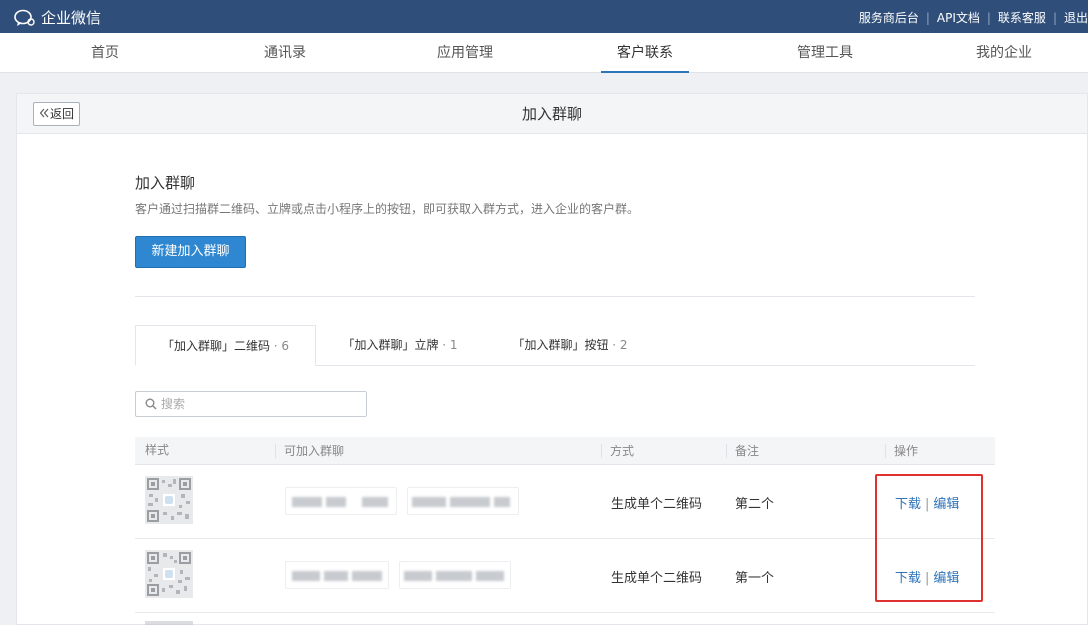 The height and width of the screenshot is (625, 1088). Describe the element at coordinates (450, 345) in the screenshot. I see `tab-standee-count: · 1` at that location.